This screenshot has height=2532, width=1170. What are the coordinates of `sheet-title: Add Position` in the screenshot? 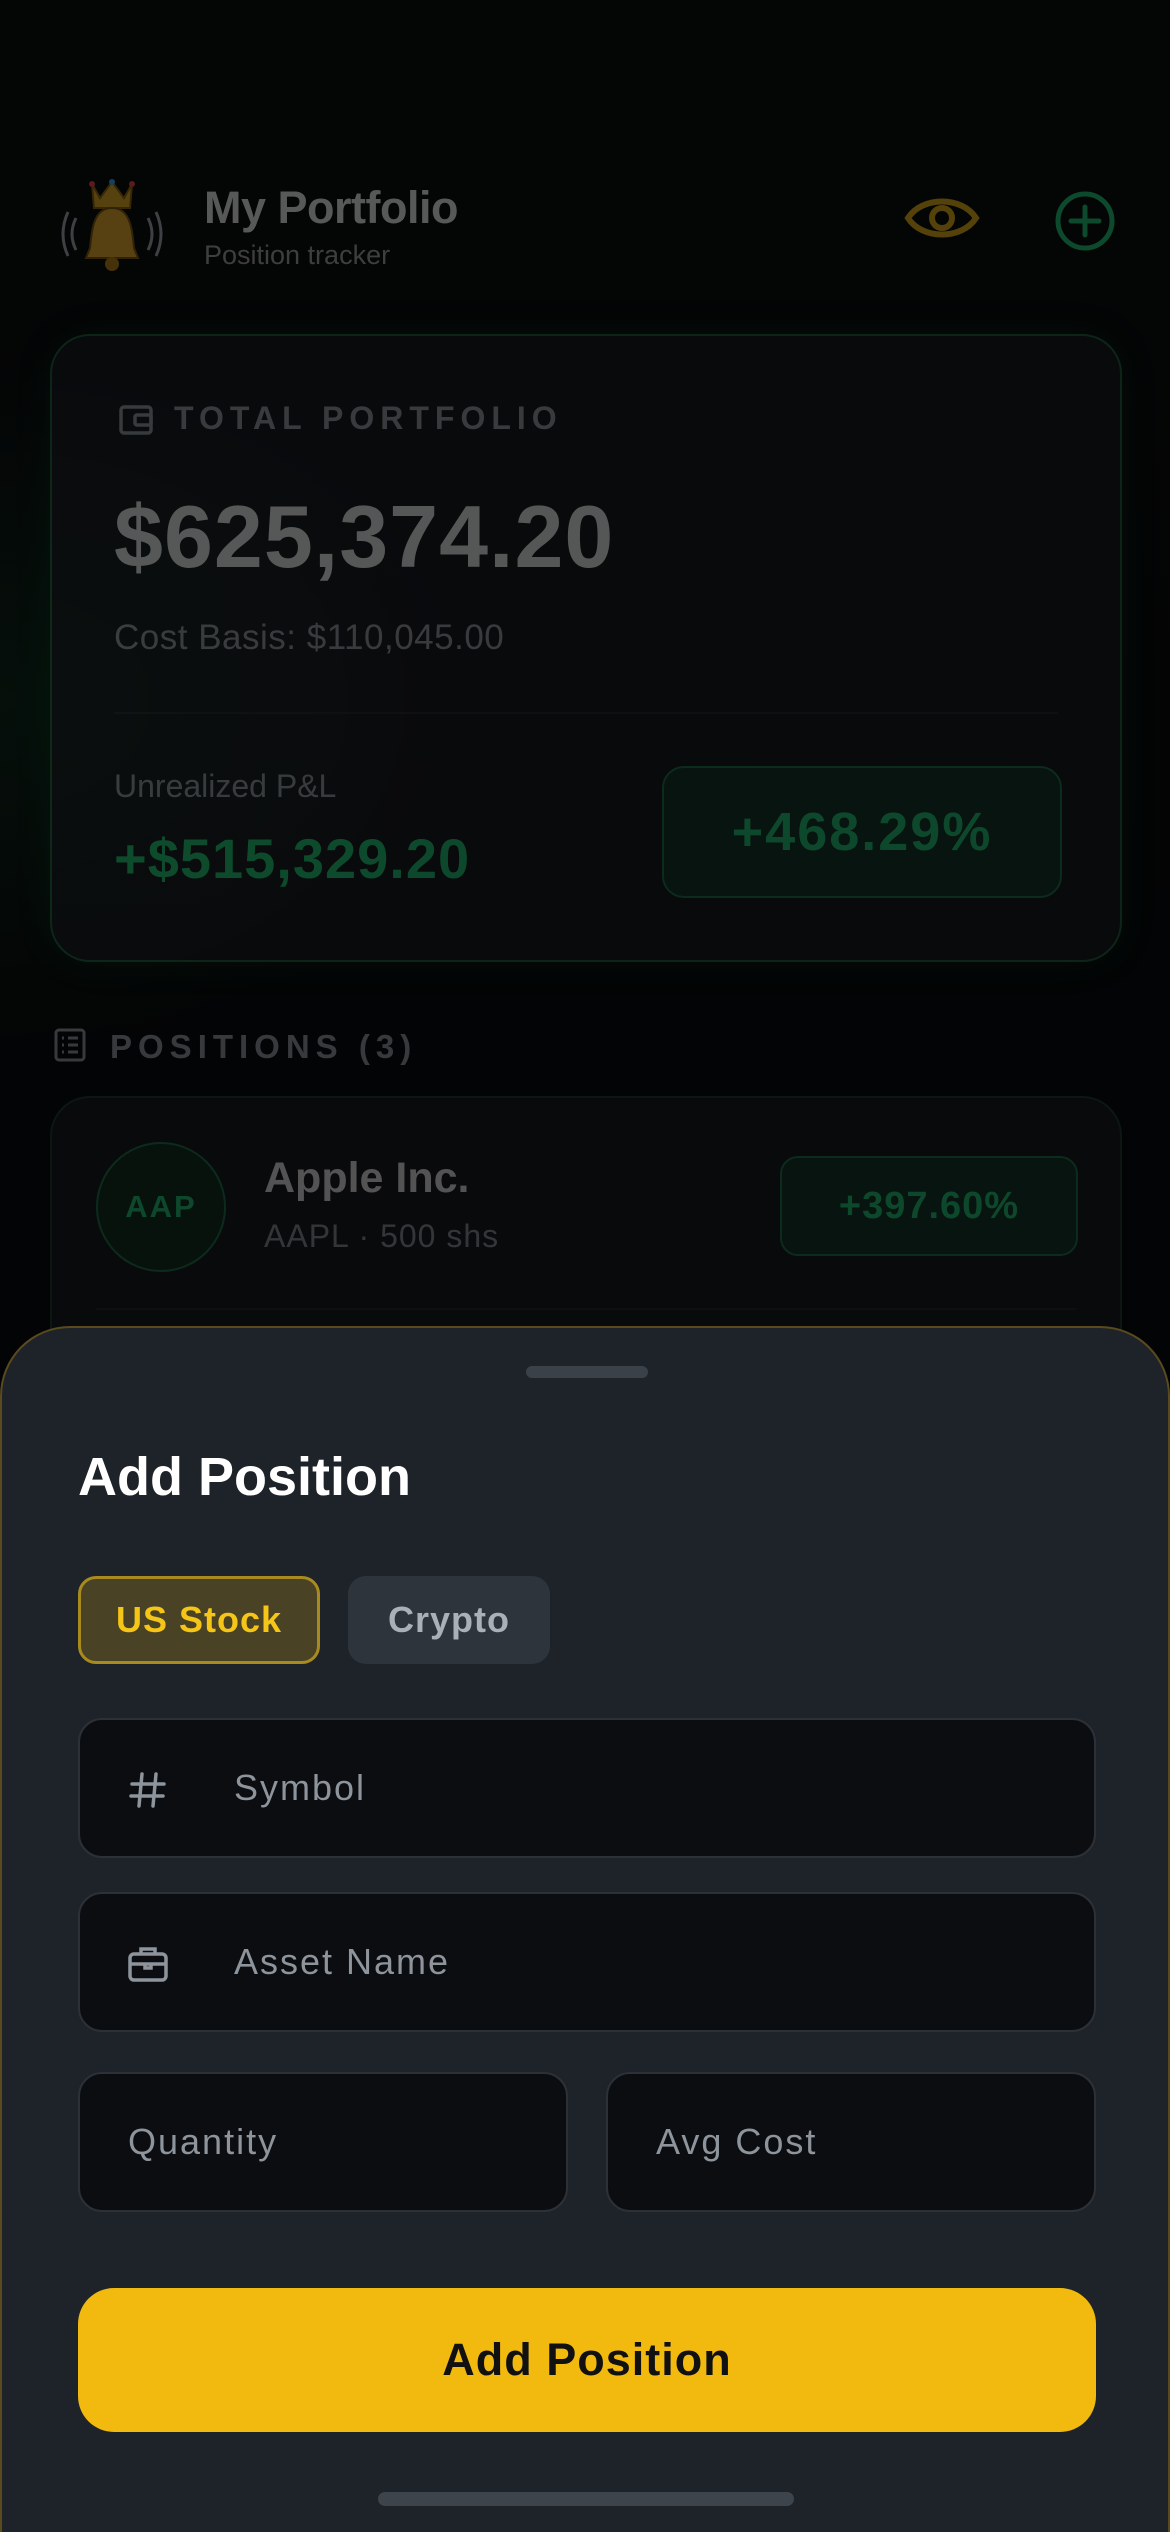 It's located at (244, 1477).